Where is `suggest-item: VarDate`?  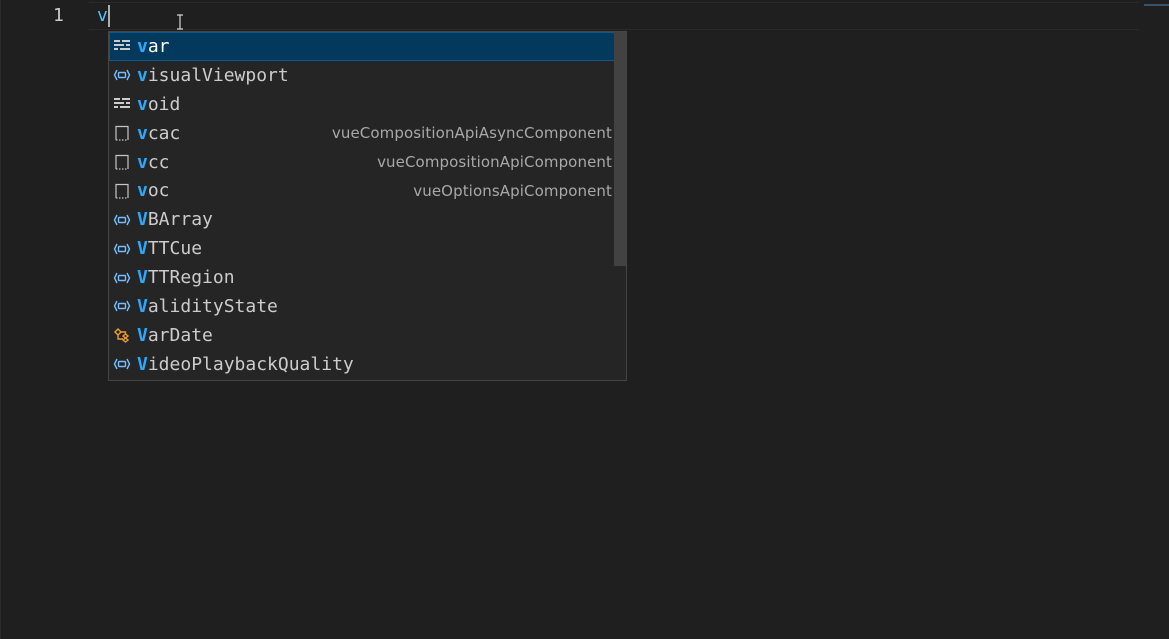
suggest-item: VarDate is located at coordinates (367, 335).